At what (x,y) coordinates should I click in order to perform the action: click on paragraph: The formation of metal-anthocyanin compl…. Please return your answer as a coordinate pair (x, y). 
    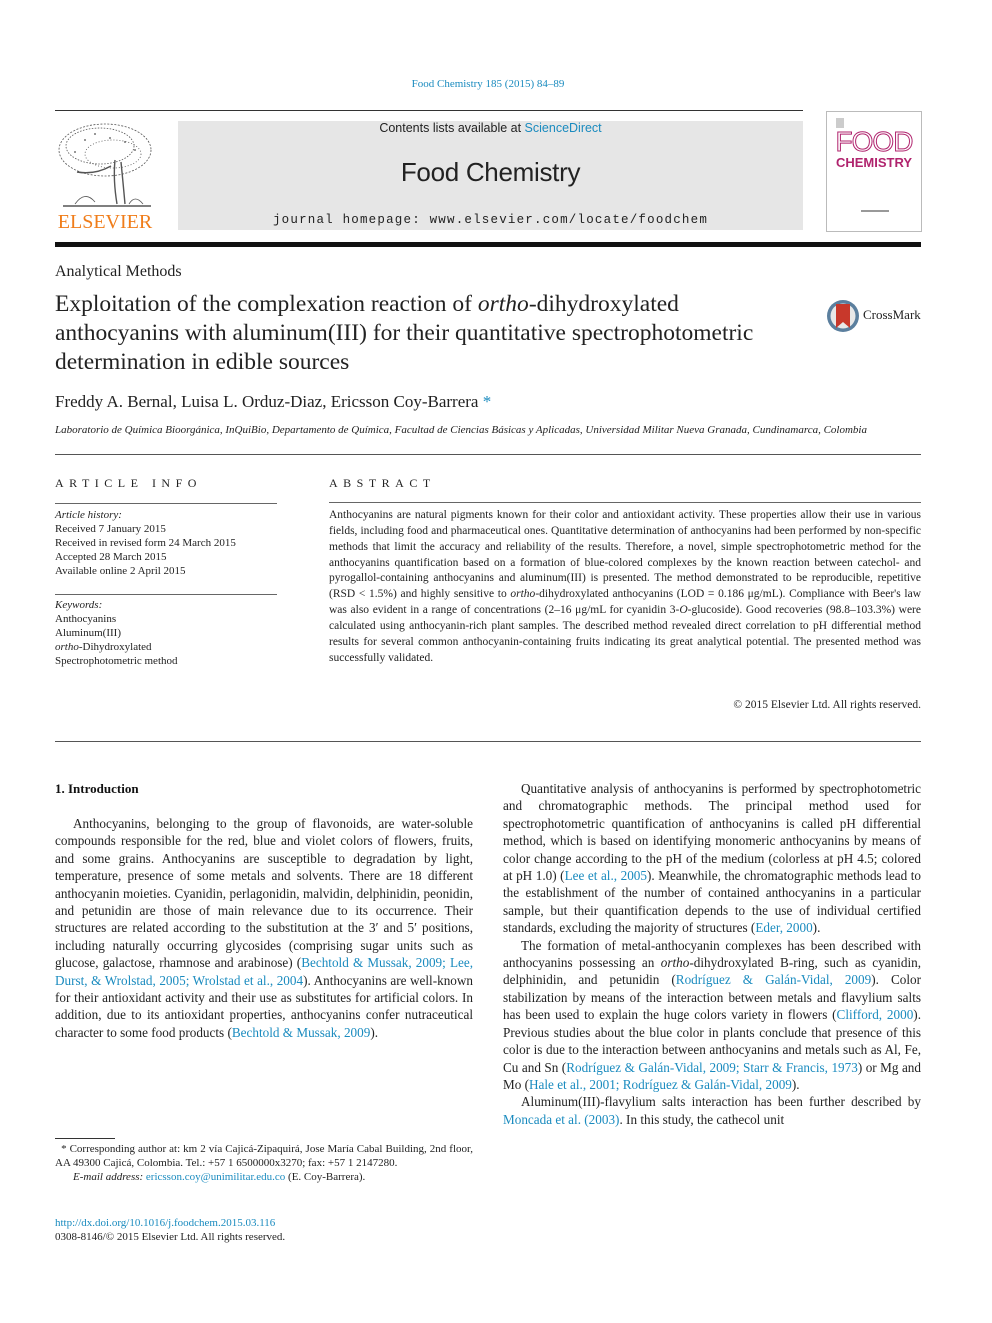
    Looking at the image, I should click on (712, 1015).